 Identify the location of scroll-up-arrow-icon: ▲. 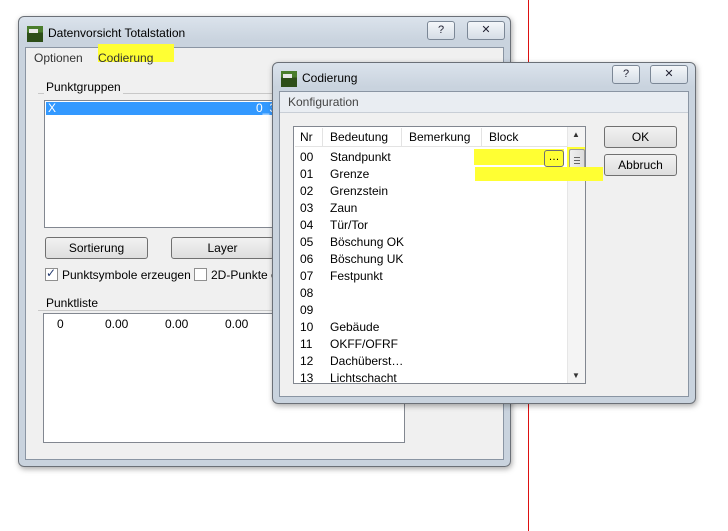
(576, 134).